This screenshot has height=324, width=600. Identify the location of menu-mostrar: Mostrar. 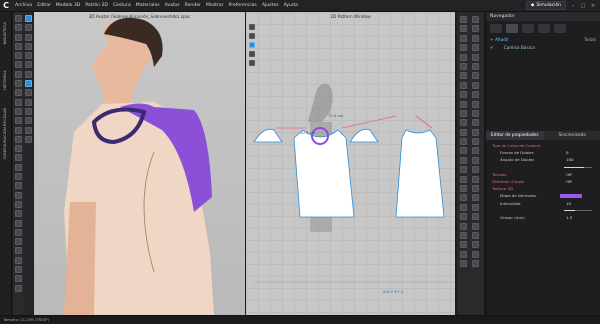
(215, 5).